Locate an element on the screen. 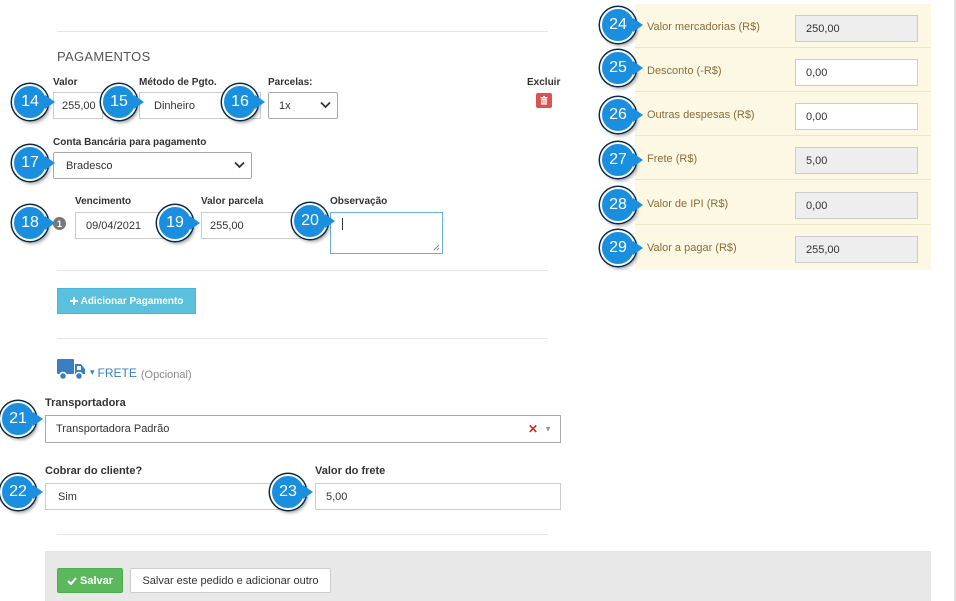 Image resolution: width=956 pixels, height=601 pixels. summary-label: Valor a pagar (R$) is located at coordinates (692, 248).